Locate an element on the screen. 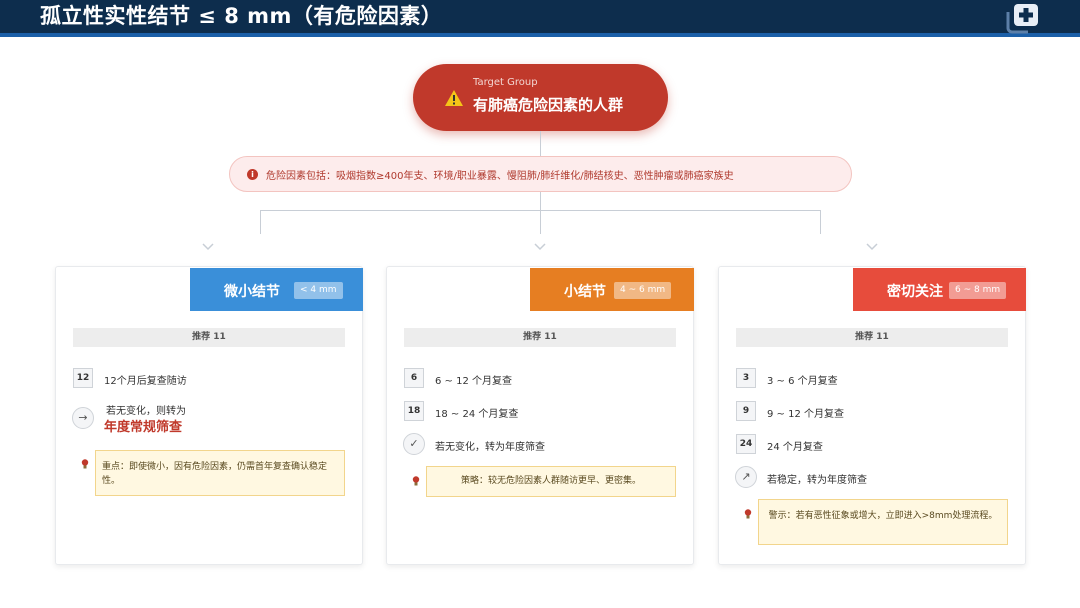 The height and width of the screenshot is (608, 1080). info-icon: i is located at coordinates (252, 174).